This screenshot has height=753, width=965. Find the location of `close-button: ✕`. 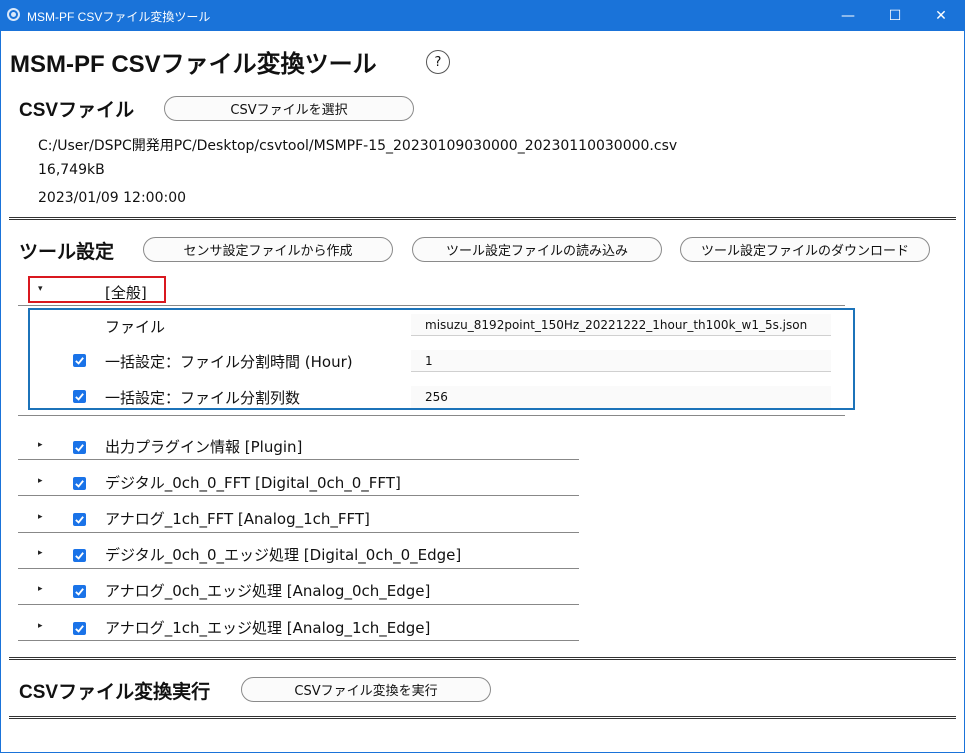

close-button: ✕ is located at coordinates (941, 15).